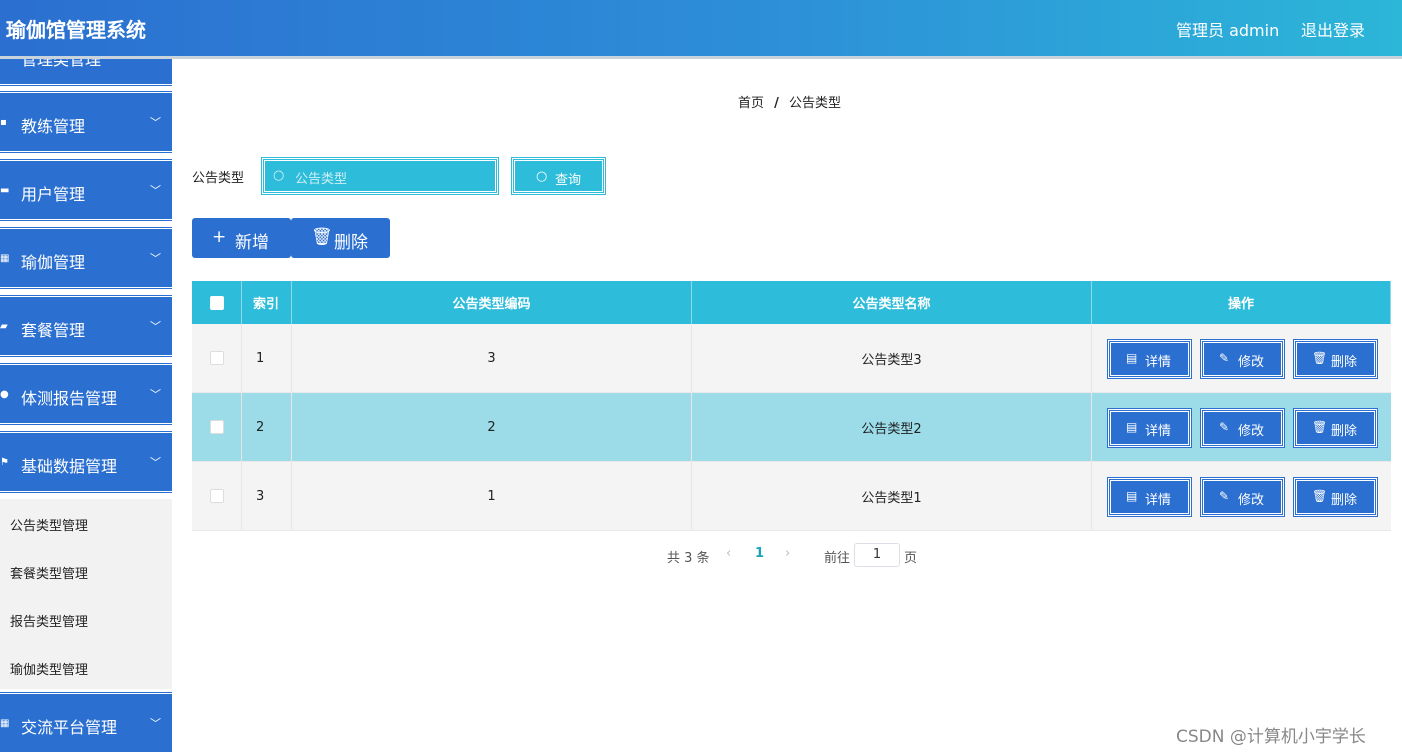  What do you see at coordinates (241, 238) in the screenshot?
I see `add-button: + 新增` at bounding box center [241, 238].